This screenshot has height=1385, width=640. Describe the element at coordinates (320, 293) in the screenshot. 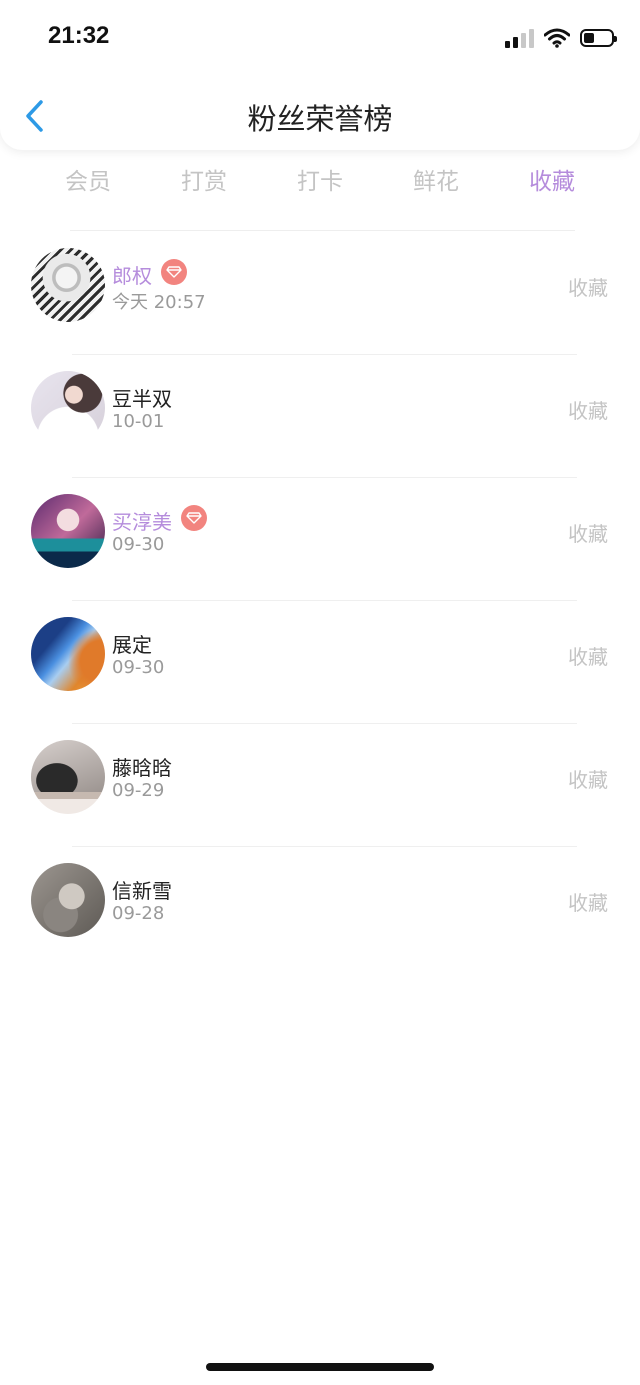

I see `list-item: 郎权 今天 20:57 收藏` at that location.